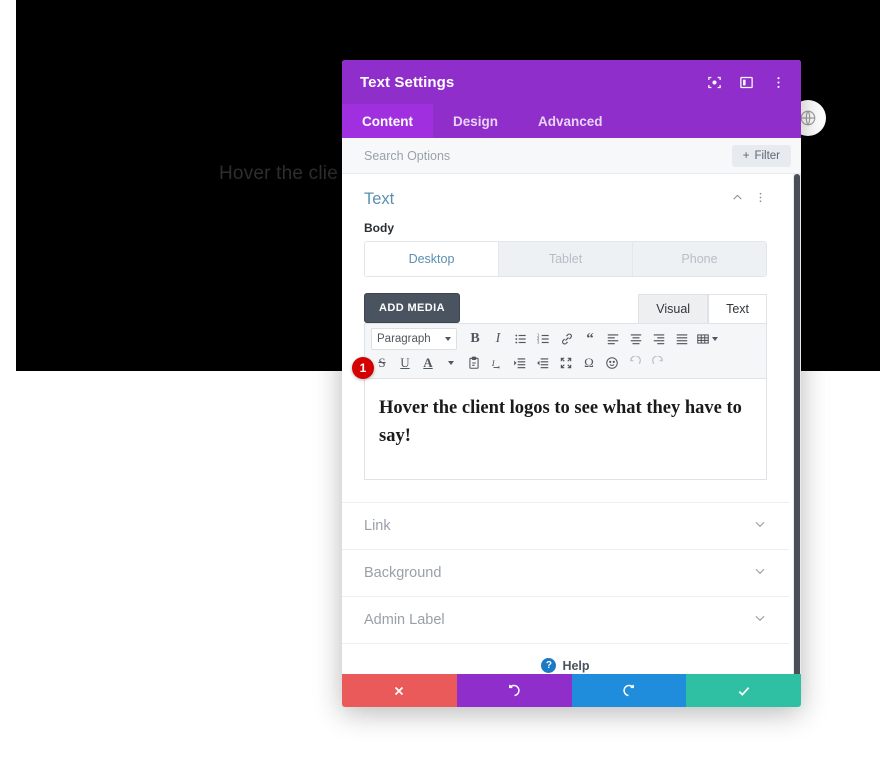 The width and height of the screenshot is (880, 762). I want to click on check-icon, so click(743, 691).